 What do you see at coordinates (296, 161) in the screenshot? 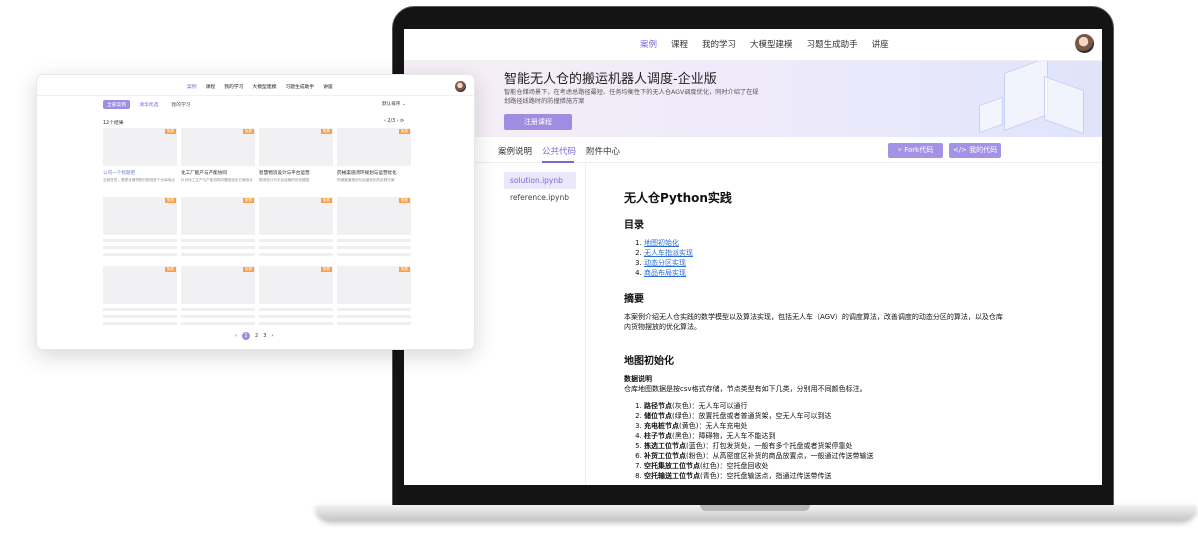
I see `case-card: 免费 智慧物流设计与平台运营 物流设计与平台运营的优化模型` at bounding box center [296, 161].